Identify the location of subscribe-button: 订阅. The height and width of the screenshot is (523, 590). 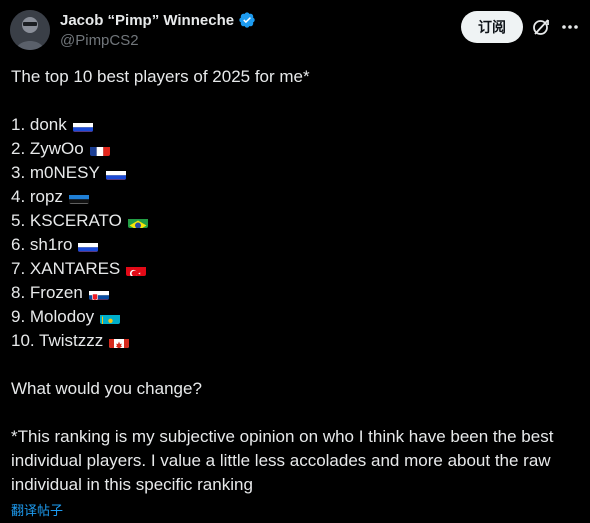
(492, 27).